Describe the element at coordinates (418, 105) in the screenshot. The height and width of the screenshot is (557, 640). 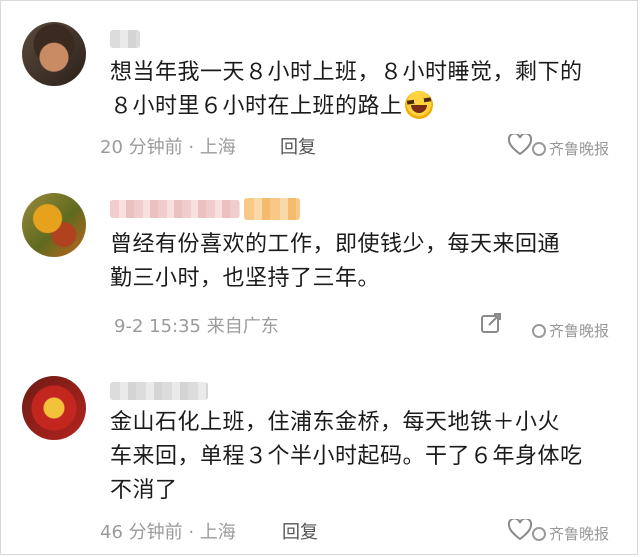
I see `laughing-crying-emoji-icon` at that location.